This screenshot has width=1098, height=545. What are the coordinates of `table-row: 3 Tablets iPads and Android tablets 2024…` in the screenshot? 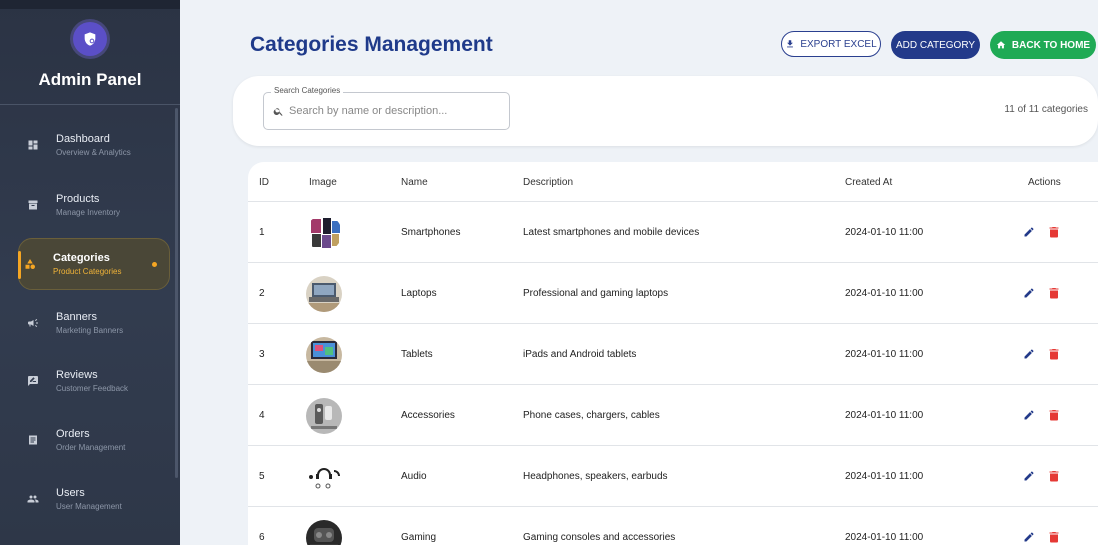 It's located at (673, 354).